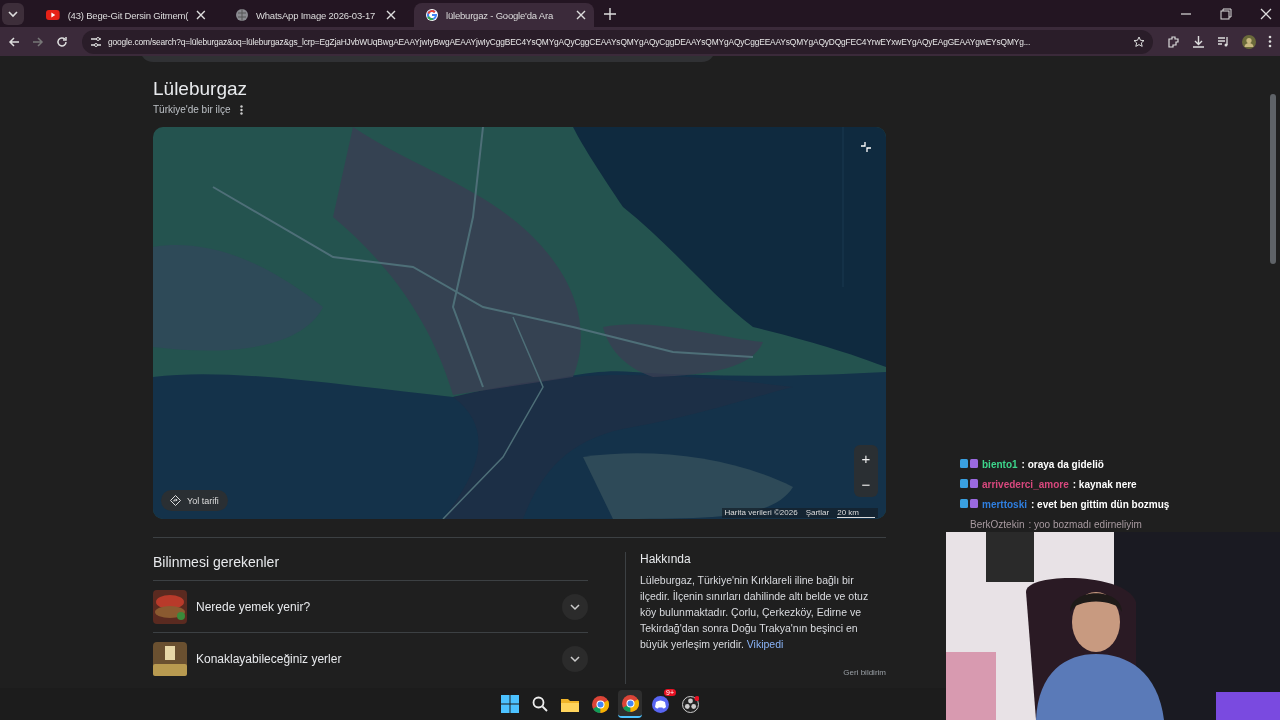 The height and width of the screenshot is (720, 1280). Describe the element at coordinates (1273, 179) in the screenshot. I see `scrollbar` at that location.